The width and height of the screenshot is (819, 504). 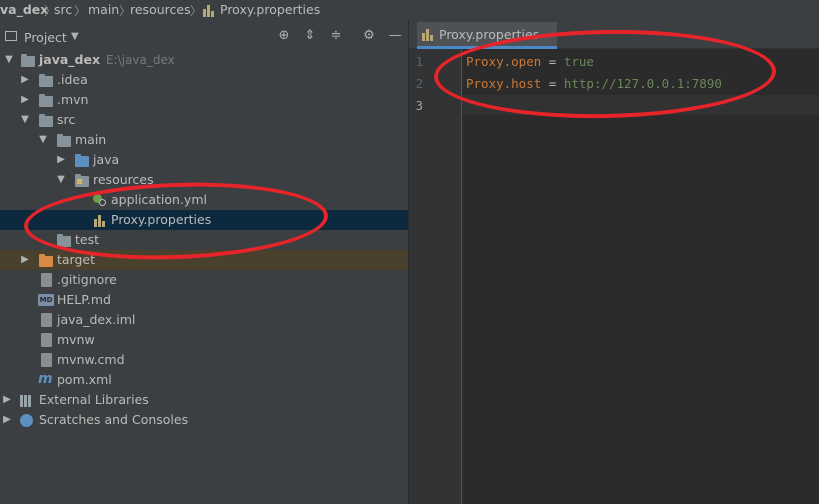 What do you see at coordinates (27, 400) in the screenshot?
I see `libraries-icon` at bounding box center [27, 400].